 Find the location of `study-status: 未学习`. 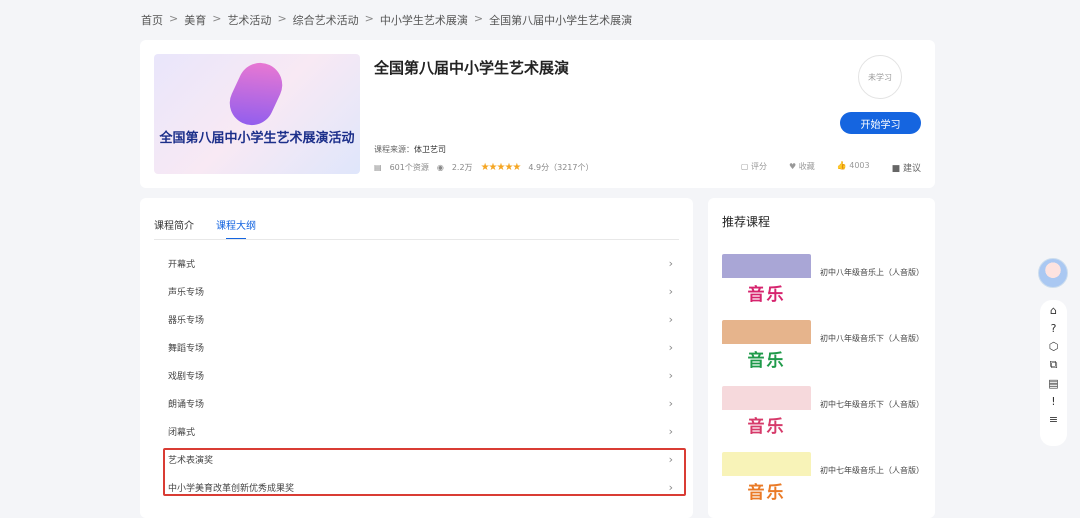

study-status: 未学习 is located at coordinates (880, 77).